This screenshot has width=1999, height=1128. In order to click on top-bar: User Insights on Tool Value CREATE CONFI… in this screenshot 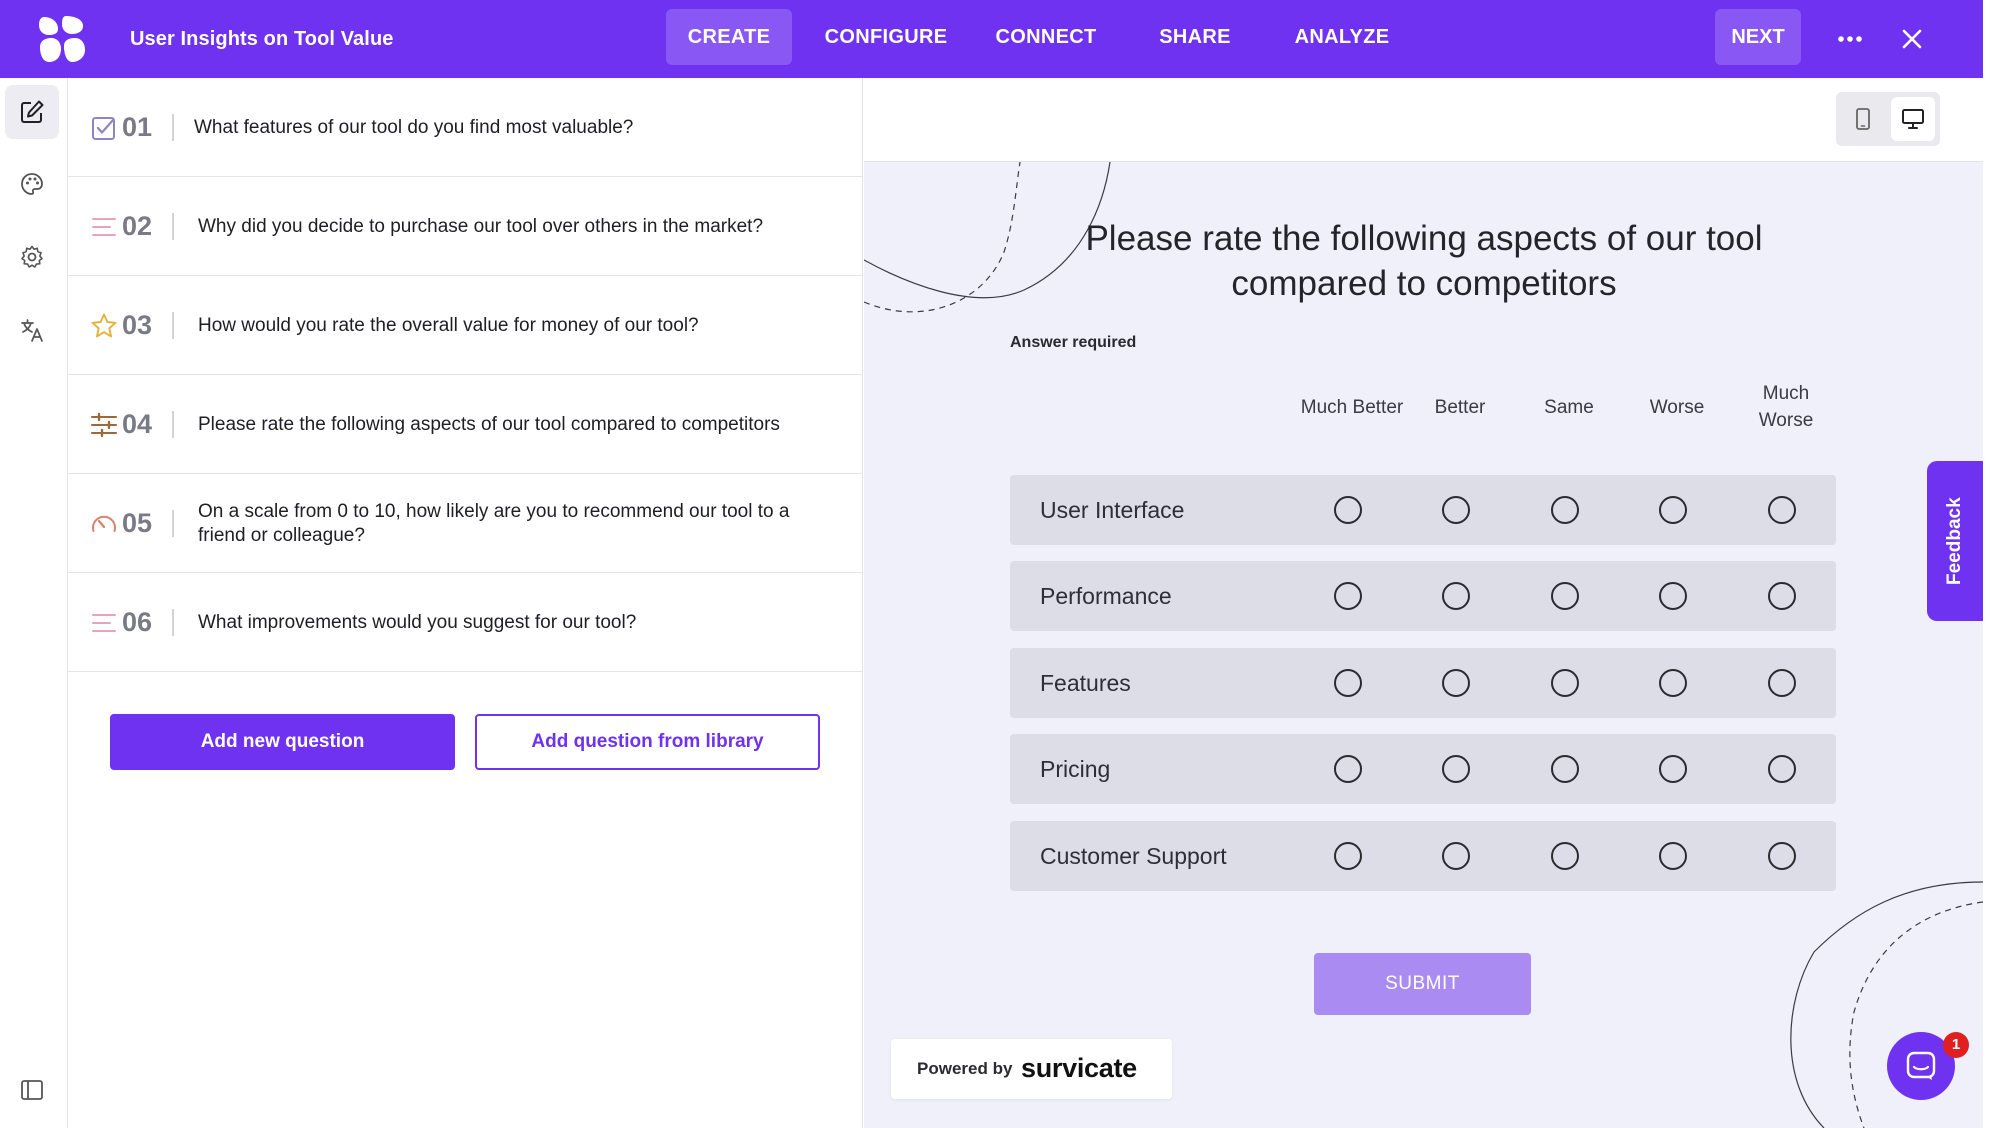, I will do `click(999, 39)`.